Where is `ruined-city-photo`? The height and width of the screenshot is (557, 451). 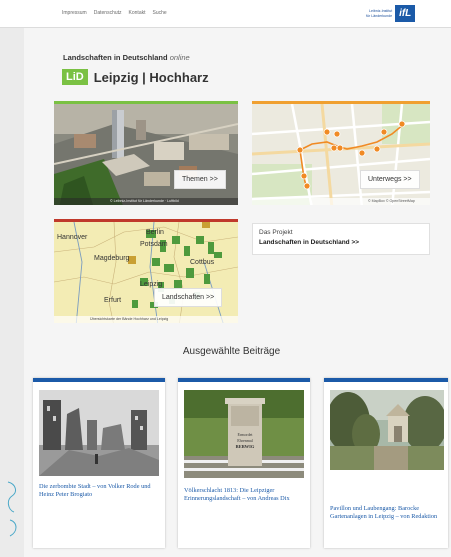 ruined-city-photo is located at coordinates (99, 433).